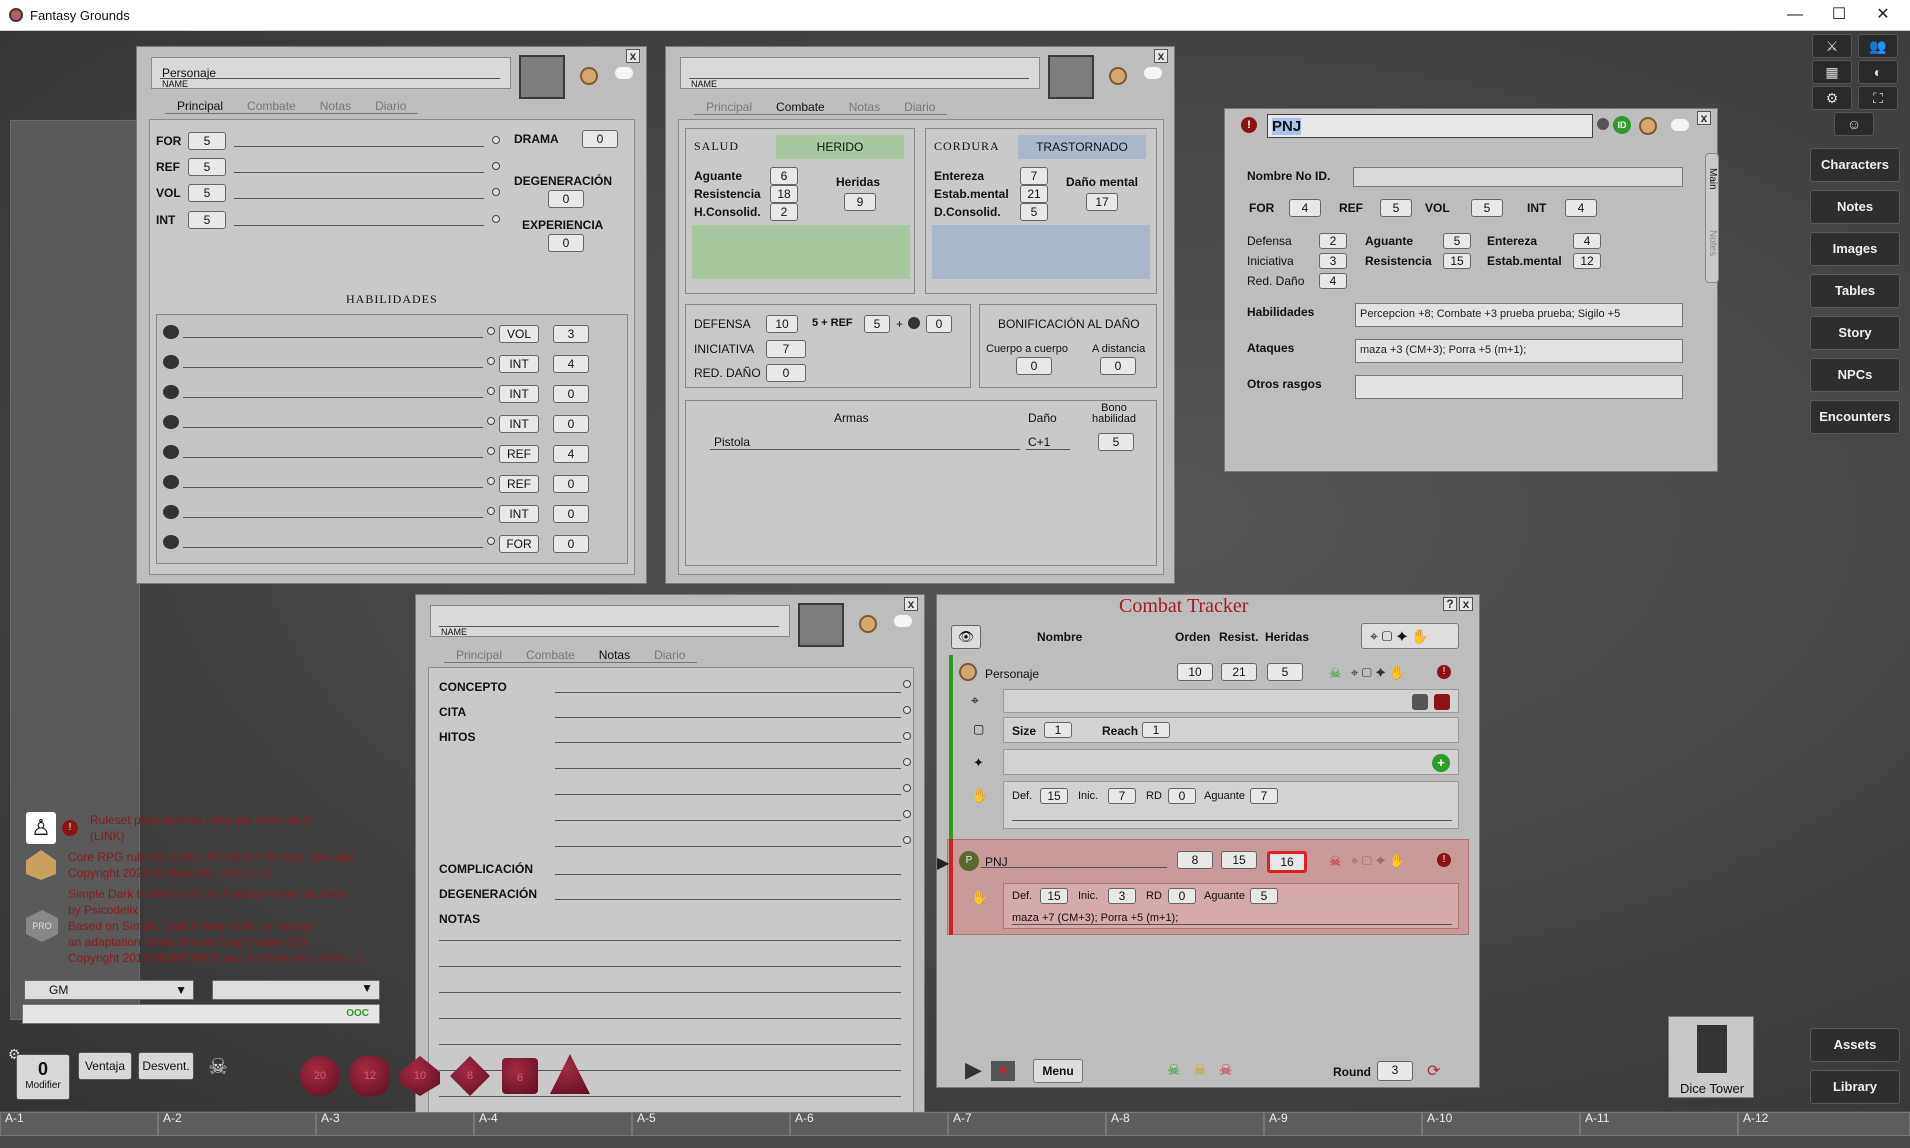  Describe the element at coordinates (1122, 896) in the screenshot. I see `inic-value: 3` at that location.